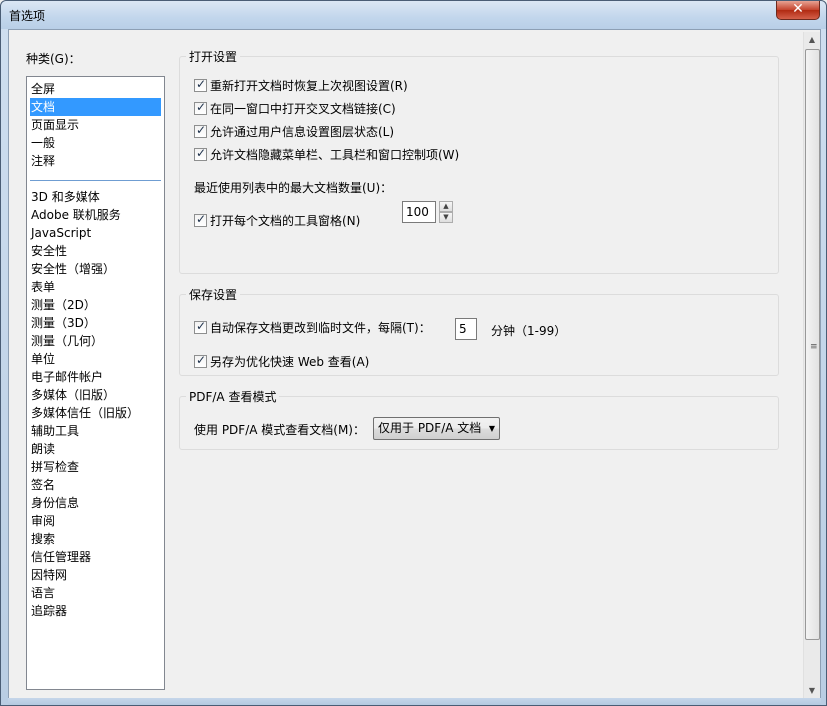 The width and height of the screenshot is (827, 706). Describe the element at coordinates (413, 15) in the screenshot. I see `title-bar: 首选项 ✕` at that location.